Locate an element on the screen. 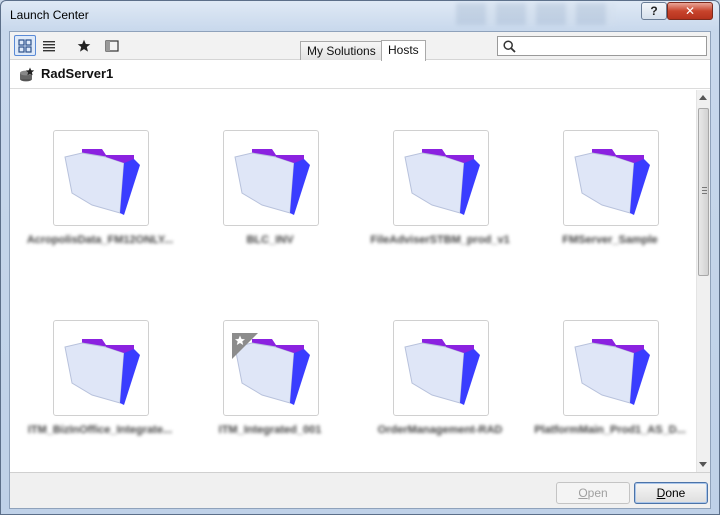 The height and width of the screenshot is (515, 720). file-name-label: ITM_Integrated_001 is located at coordinates (270, 430).